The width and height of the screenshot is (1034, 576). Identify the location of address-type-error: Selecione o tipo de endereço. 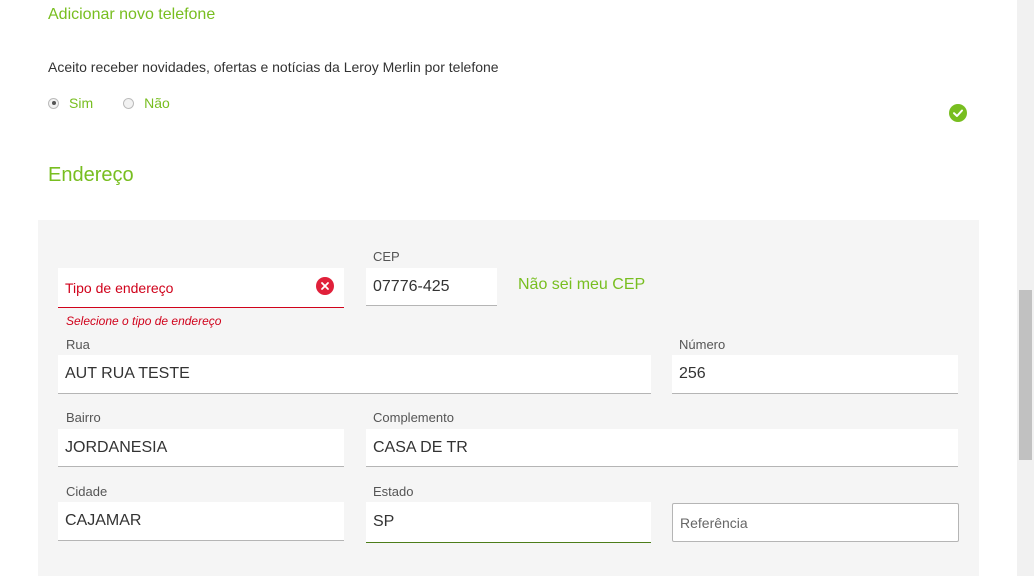
(144, 321).